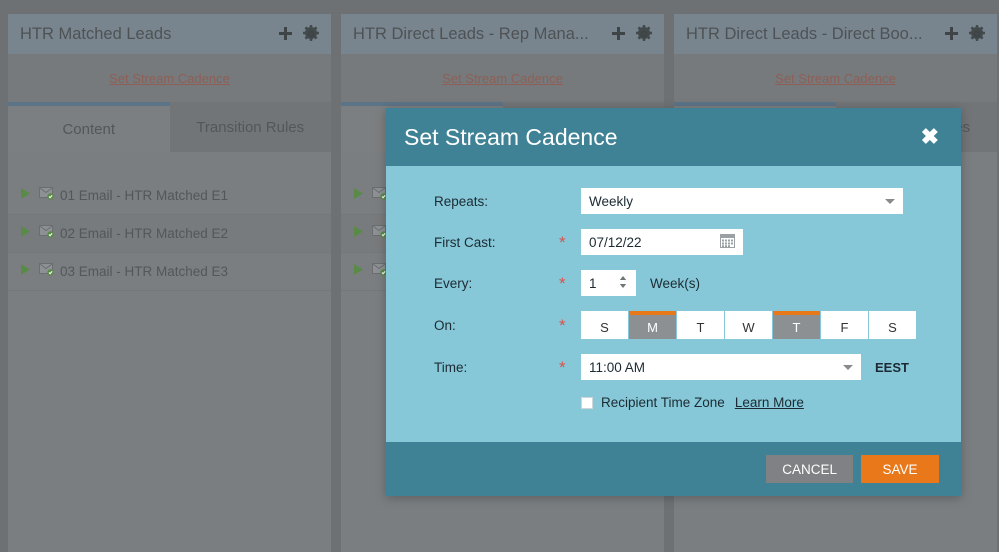 This screenshot has height=552, width=999. Describe the element at coordinates (769, 402) in the screenshot. I see `learn-more-link: Learn More` at that location.